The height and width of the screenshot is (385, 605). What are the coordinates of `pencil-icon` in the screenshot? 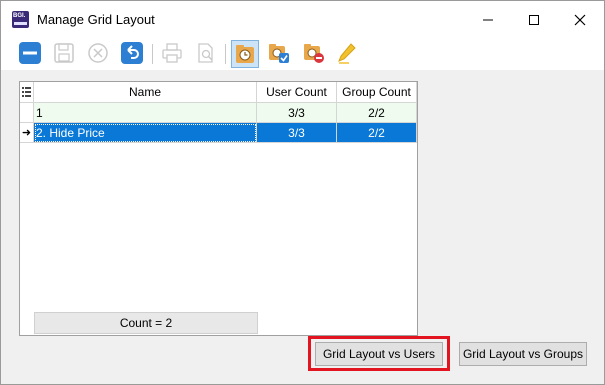 It's located at (347, 53).